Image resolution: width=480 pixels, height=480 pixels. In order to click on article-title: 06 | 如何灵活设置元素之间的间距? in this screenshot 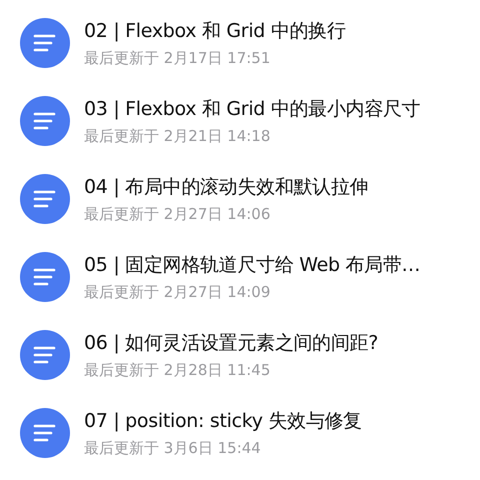, I will do `click(231, 343)`.